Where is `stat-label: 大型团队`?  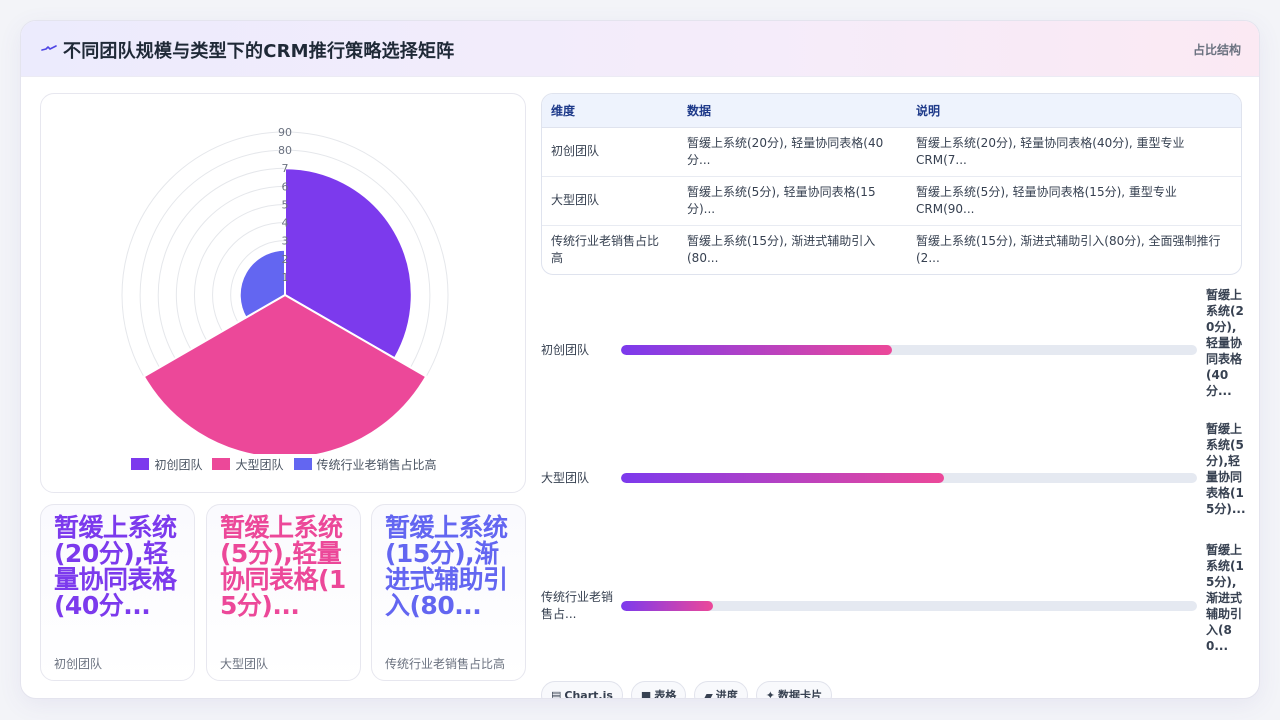
stat-label: 大型团队 is located at coordinates (244, 664).